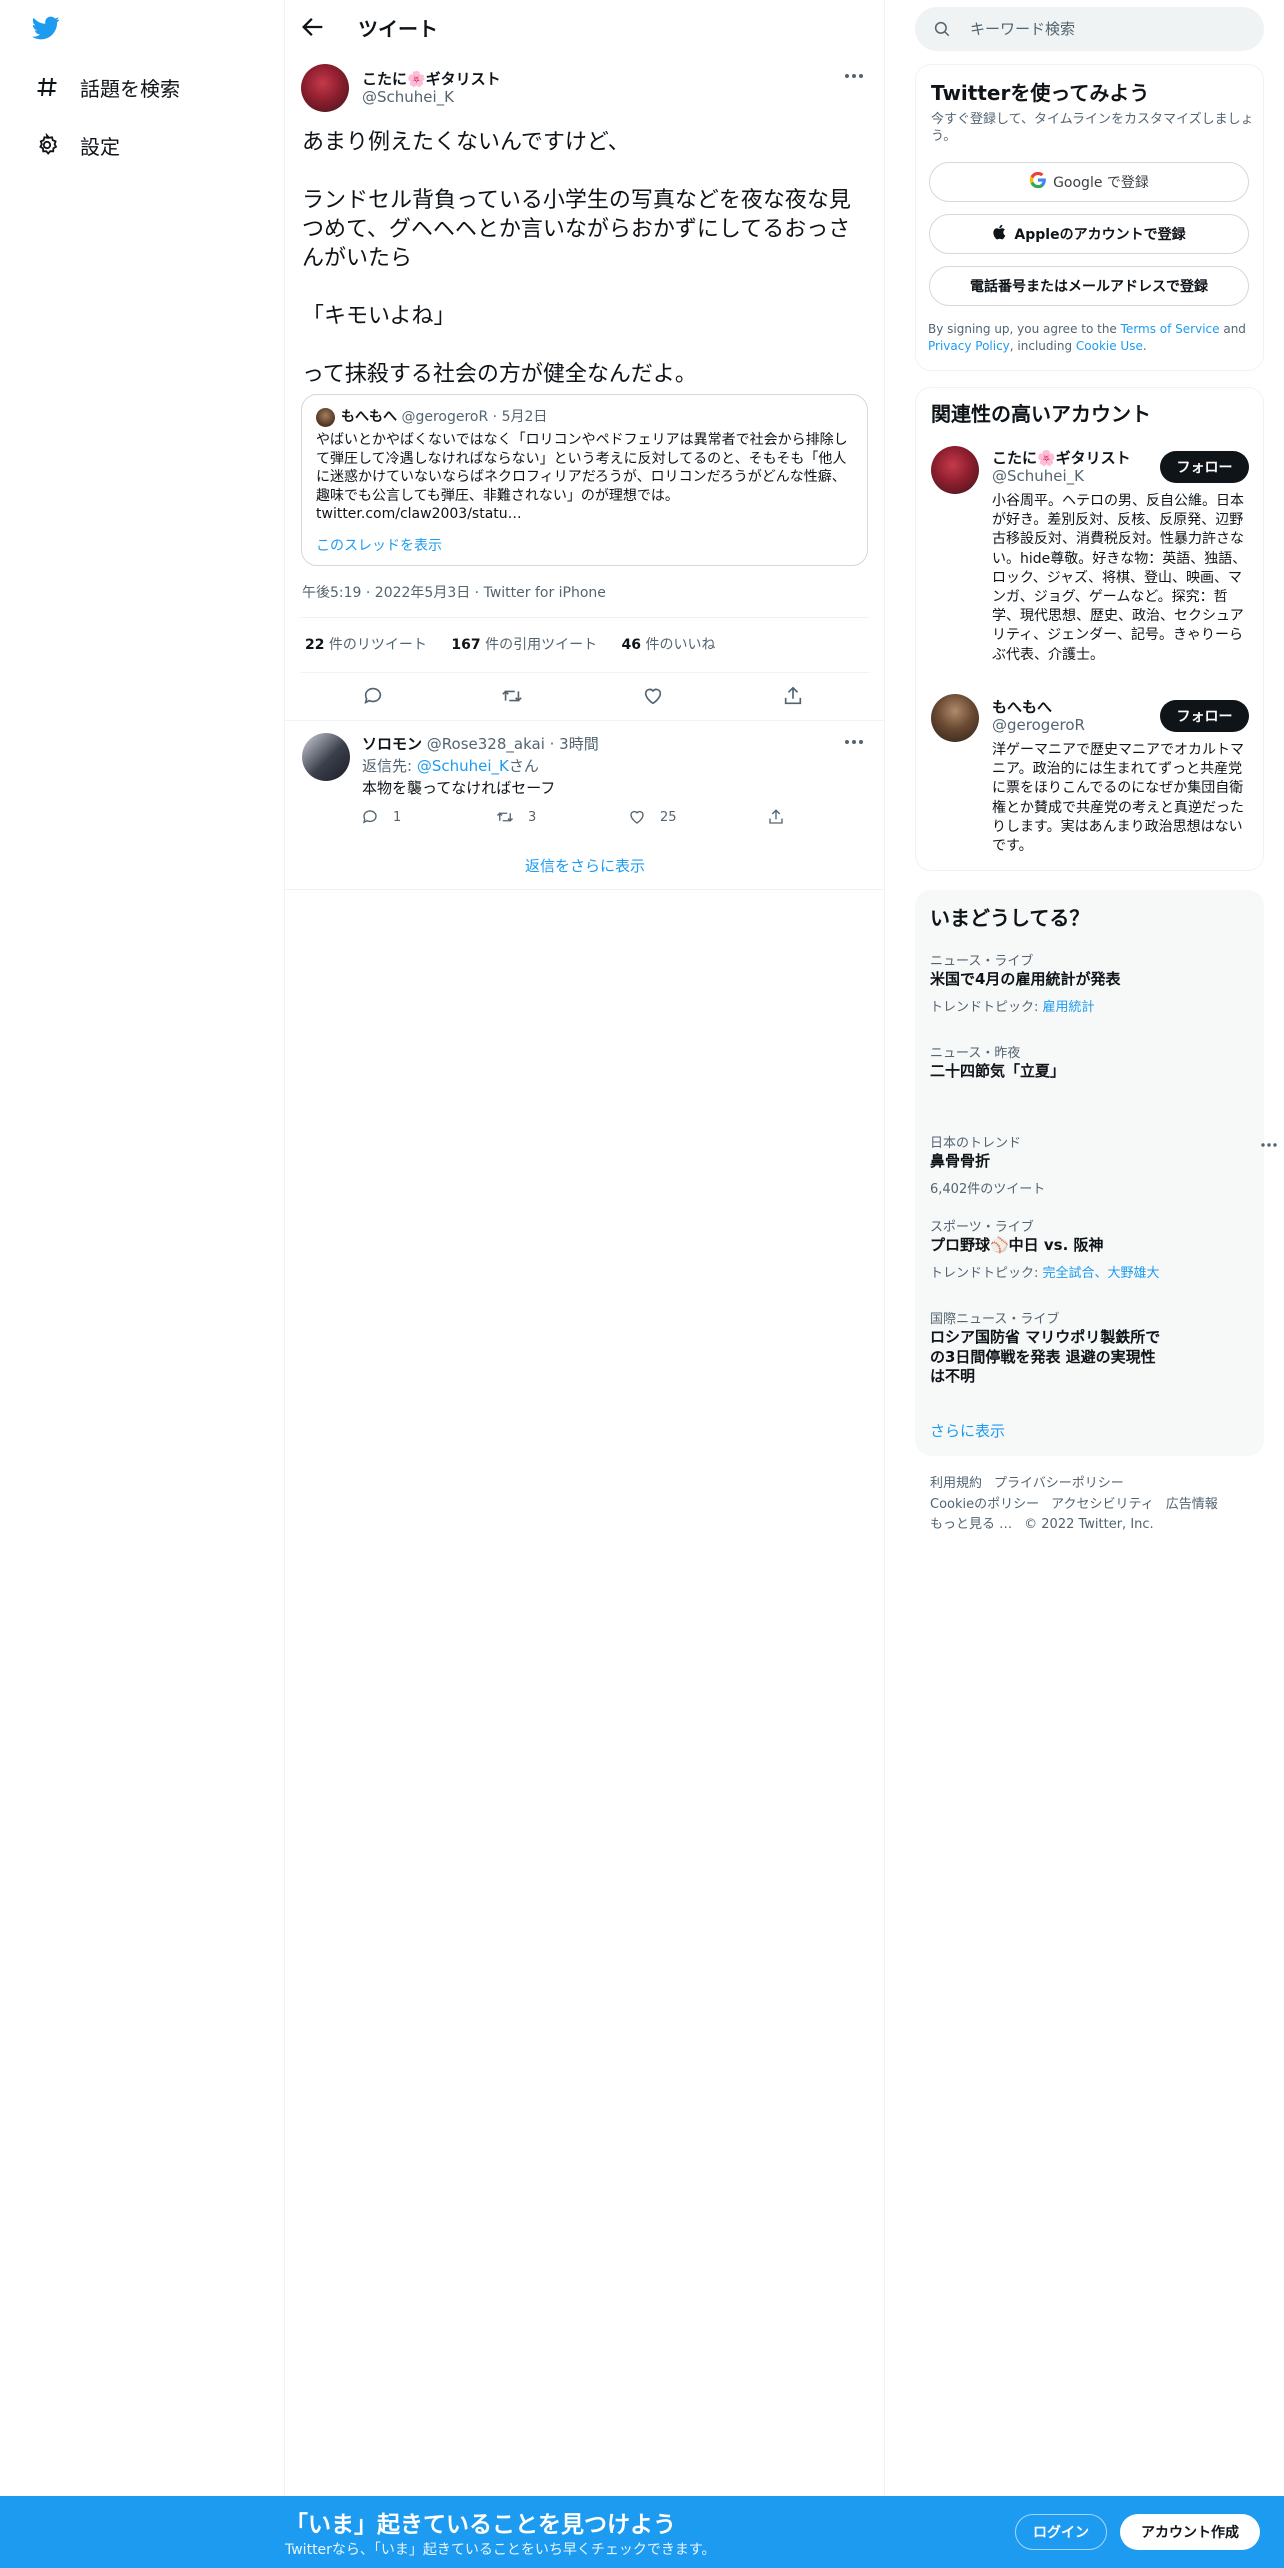 This screenshot has height=2568, width=1284. What do you see at coordinates (398, 29) in the screenshot?
I see `page-title: ツイート` at bounding box center [398, 29].